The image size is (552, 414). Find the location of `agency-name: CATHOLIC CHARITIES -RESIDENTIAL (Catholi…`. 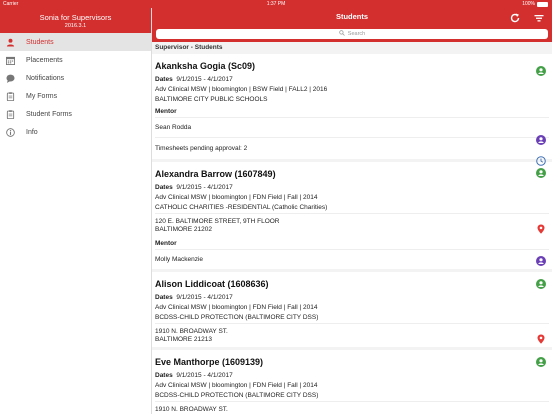

agency-name: CATHOLIC CHARITIES -RESIDENTIAL (Catholi… is located at coordinates (241, 207).